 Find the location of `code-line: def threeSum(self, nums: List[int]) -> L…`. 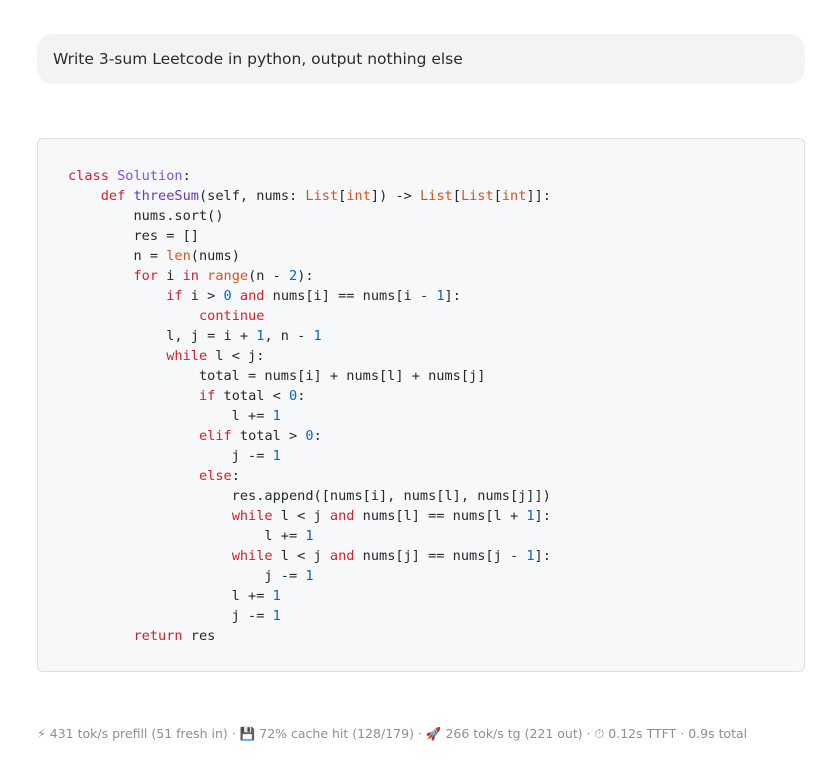

code-line: def threeSum(self, nums: List[int]) -> L… is located at coordinates (309, 196).